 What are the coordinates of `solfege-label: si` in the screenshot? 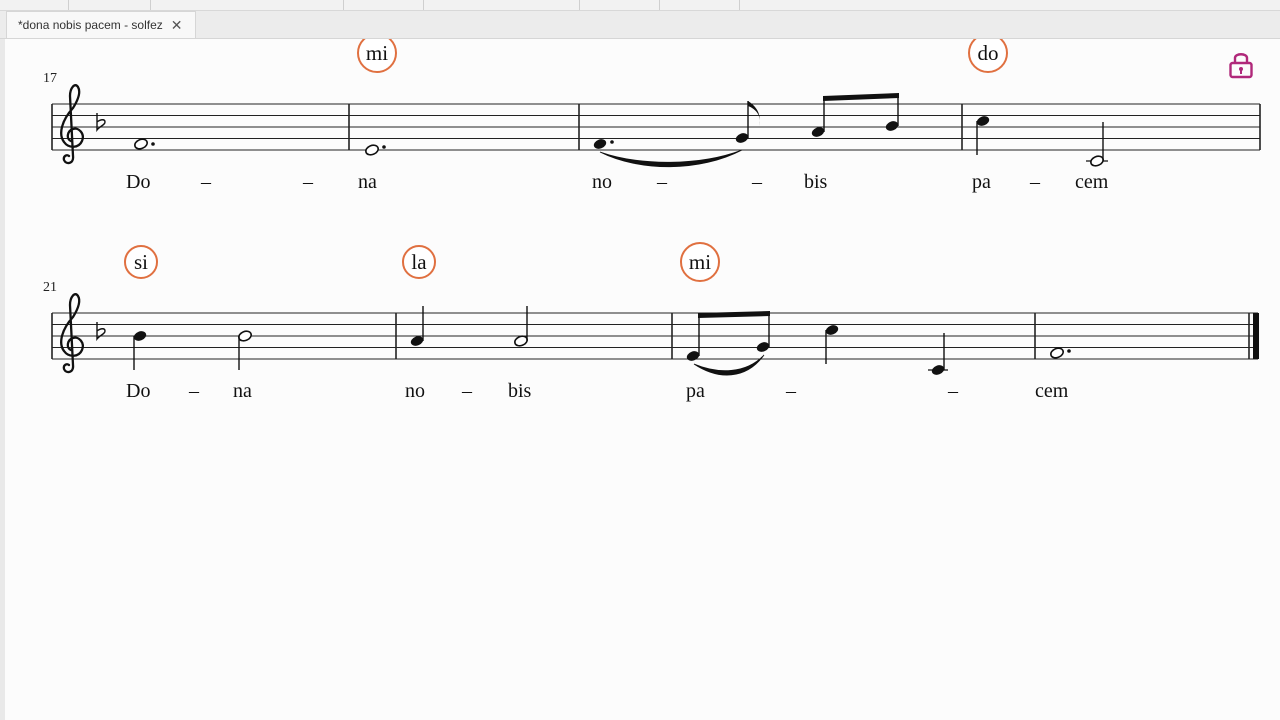 It's located at (141, 262).